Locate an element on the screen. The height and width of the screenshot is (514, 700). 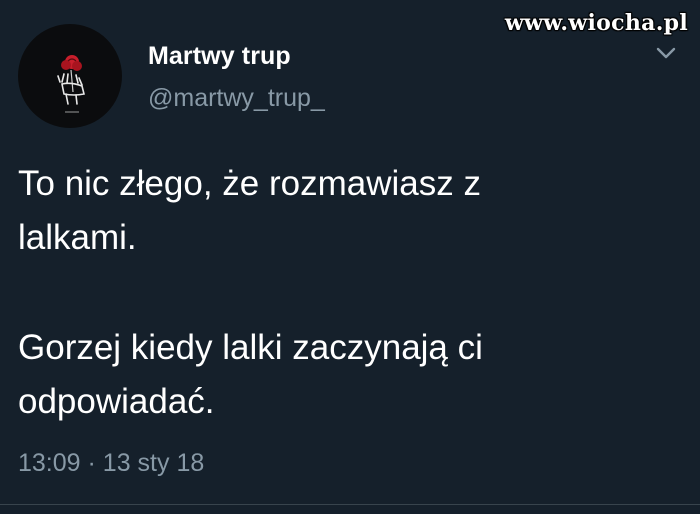
tweet-menu-button is located at coordinates (666, 53).